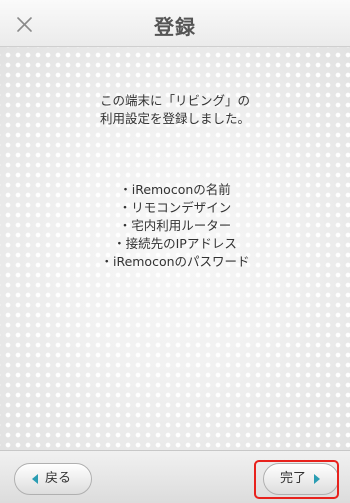  What do you see at coordinates (175, 110) in the screenshot?
I see `confirmation-message: この端末に「リビング」の 利用設定を登録しました。` at bounding box center [175, 110].